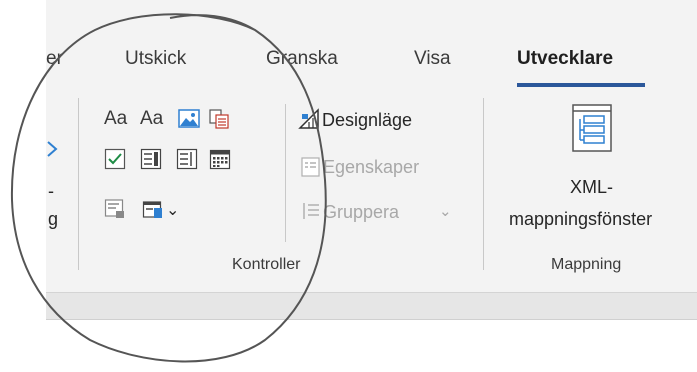 Image resolution: width=697 pixels, height=372 pixels. Describe the element at coordinates (565, 59) in the screenshot. I see `tab-developer: Utvecklare` at that location.